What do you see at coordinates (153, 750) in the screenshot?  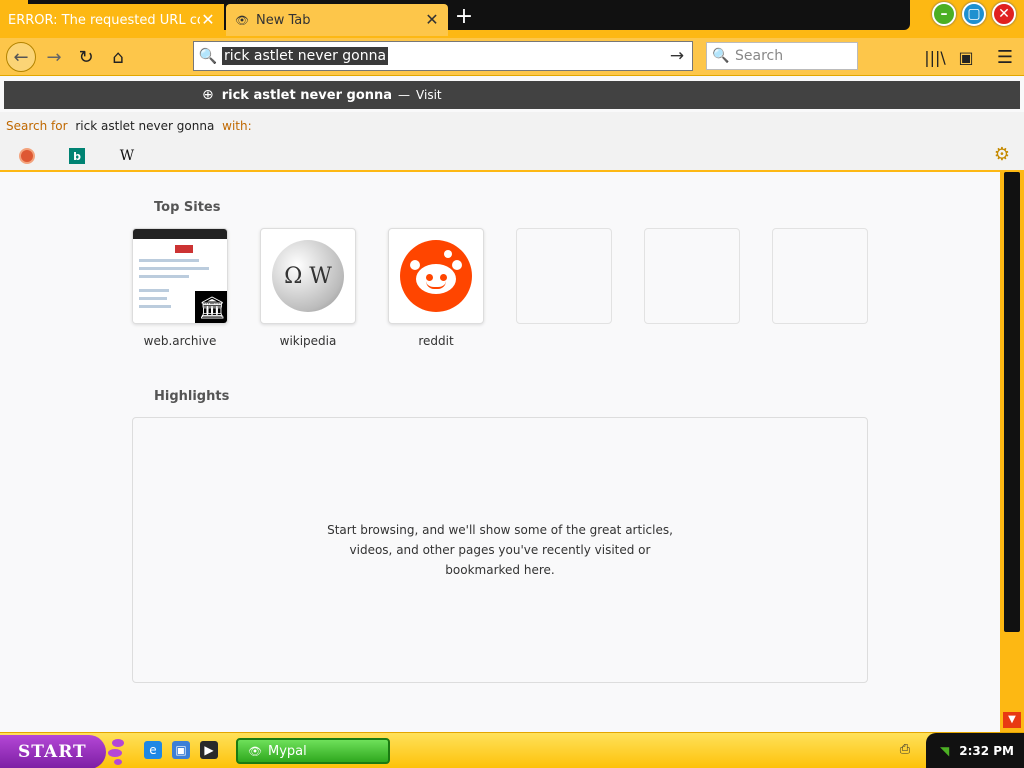 I see `internet-explorer-icon: e` at bounding box center [153, 750].